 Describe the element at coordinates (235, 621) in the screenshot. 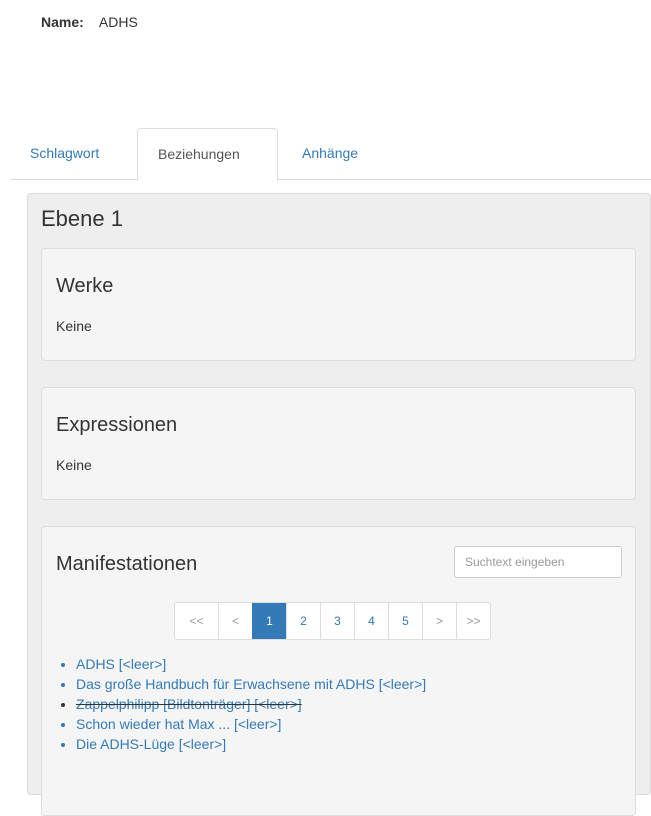

I see `page-prev-button: <` at that location.